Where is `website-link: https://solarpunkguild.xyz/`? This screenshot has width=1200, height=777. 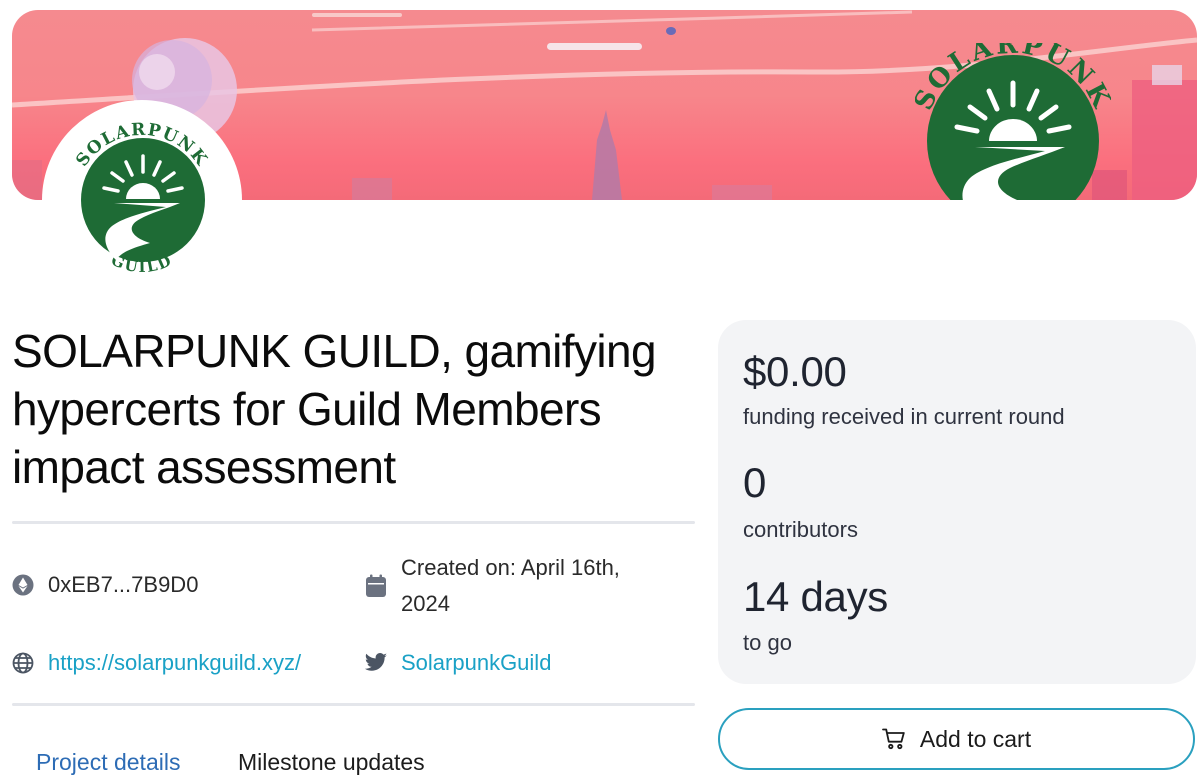
website-link: https://solarpunkguild.xyz/ is located at coordinates (174, 663).